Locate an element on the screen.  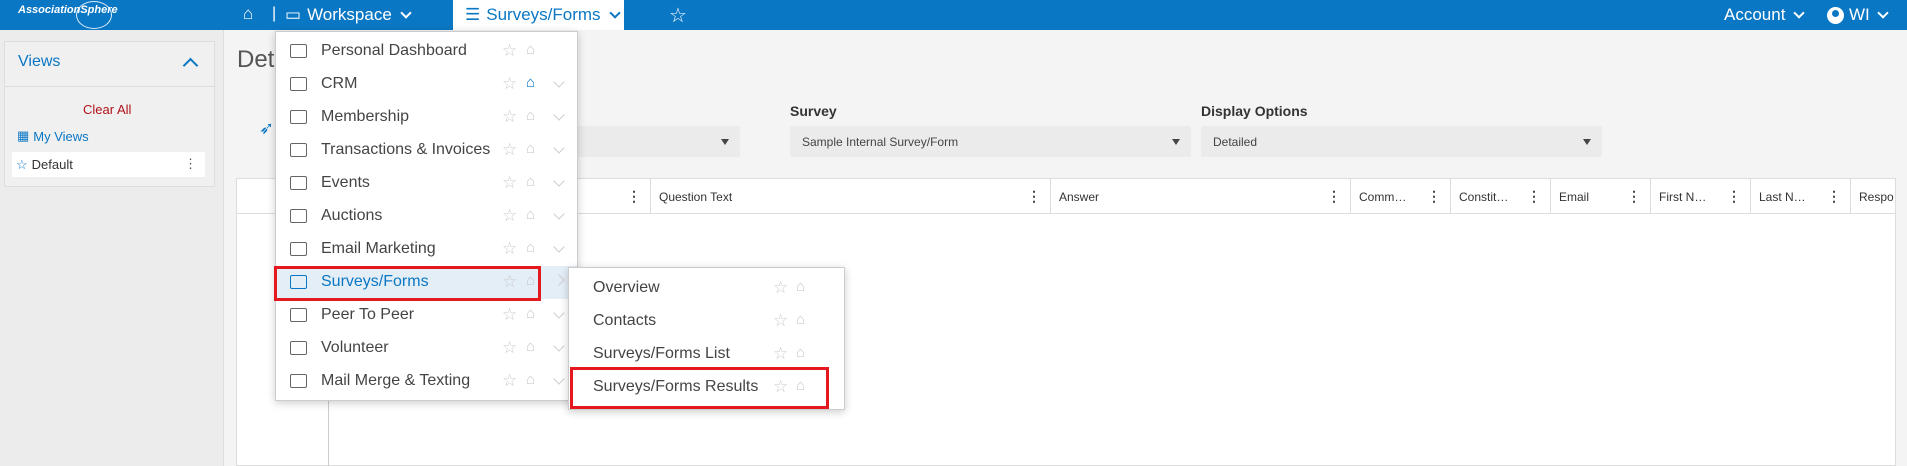
column-header-first-name: First N… ⋮ is located at coordinates (1700, 196).